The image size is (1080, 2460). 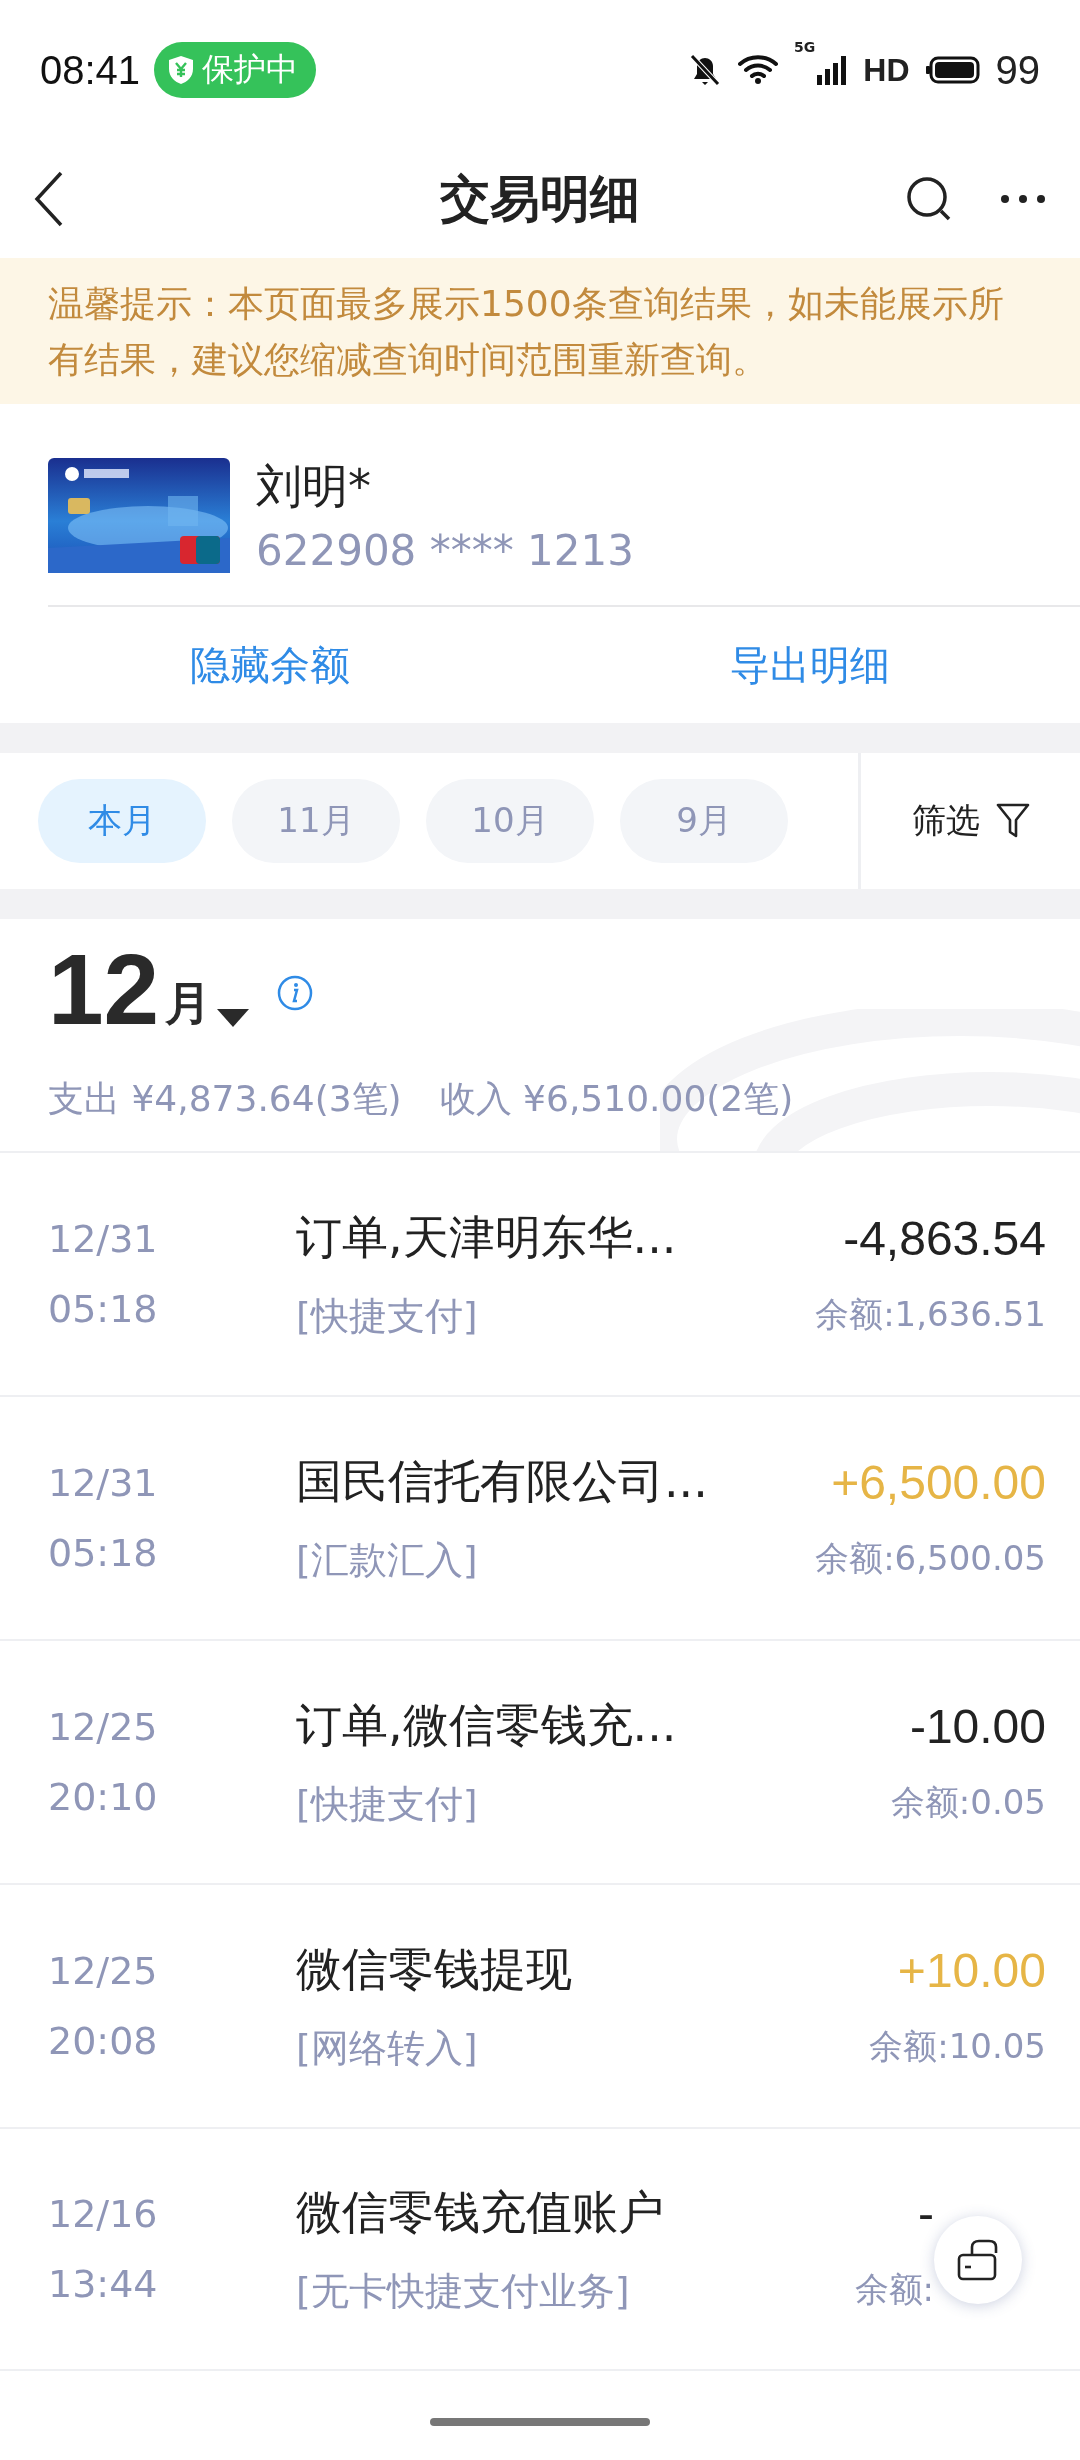 I want to click on floating-button, so click(x=978, y=2260).